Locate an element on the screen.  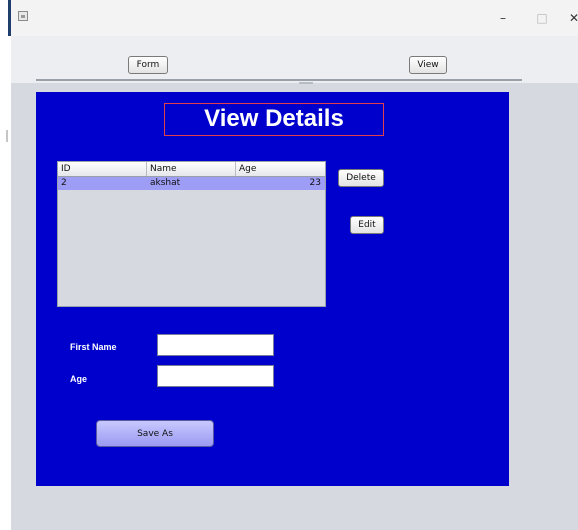
edge-mark is located at coordinates (7, 136).